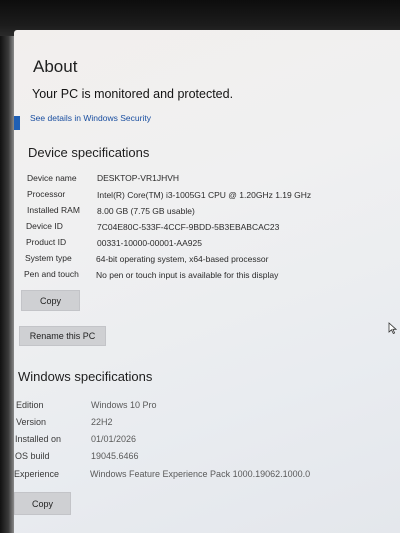 This screenshot has width=400, height=533. I want to click on device-specs-heading: Device specifications, so click(89, 152).